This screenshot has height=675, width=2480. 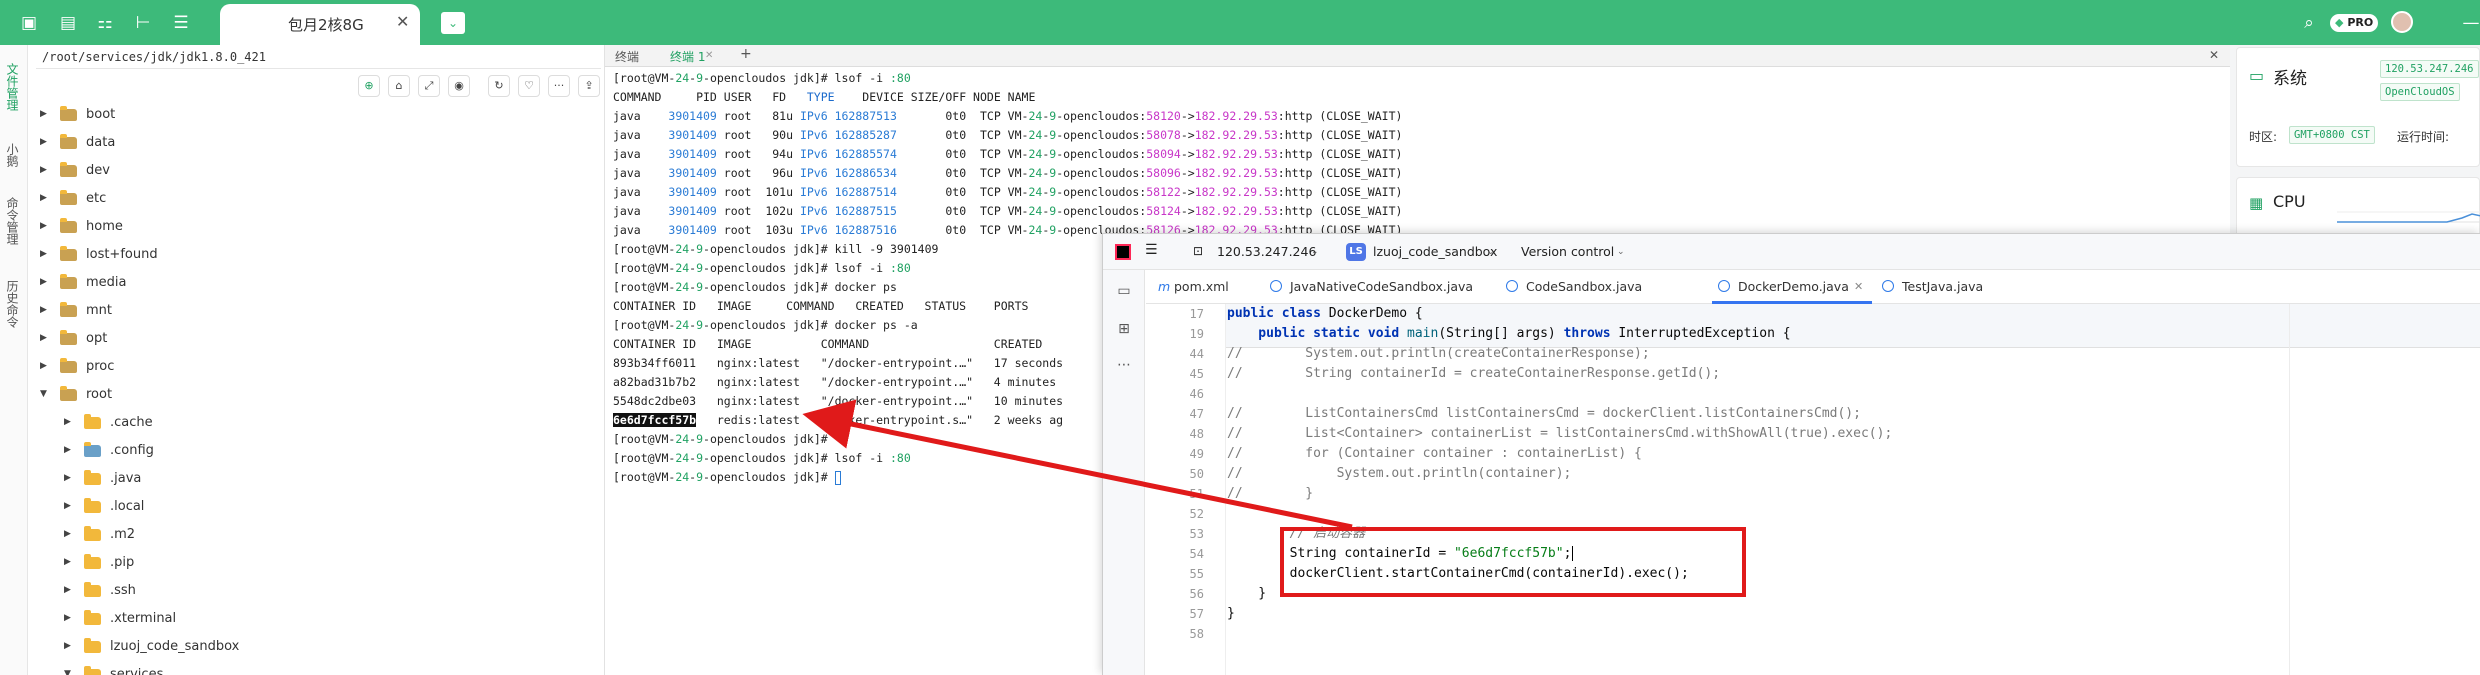 What do you see at coordinates (316, 647) in the screenshot?
I see `tree-item-lzuoj-code-sandbox: ▶ lzuoj_code_sandbox` at bounding box center [316, 647].